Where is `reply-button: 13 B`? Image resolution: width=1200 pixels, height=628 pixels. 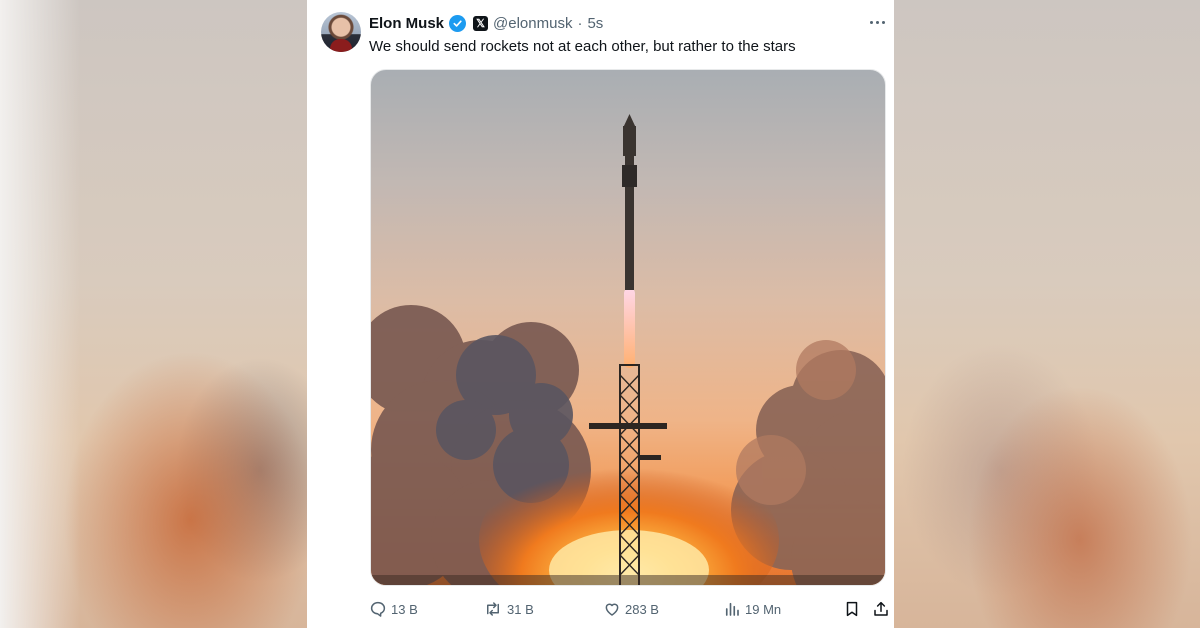
reply-button: 13 B is located at coordinates (393, 609).